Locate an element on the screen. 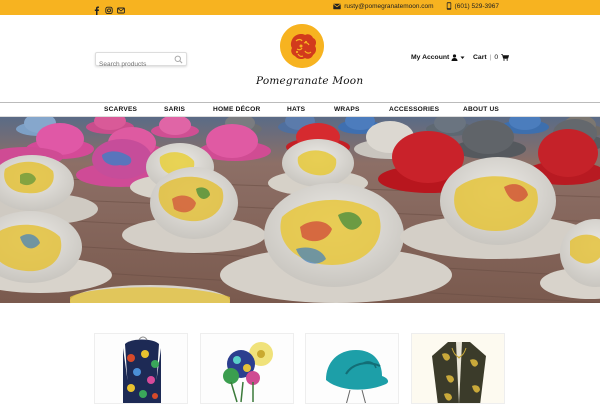 The image size is (600, 404). cart-count: 0 is located at coordinates (496, 57).